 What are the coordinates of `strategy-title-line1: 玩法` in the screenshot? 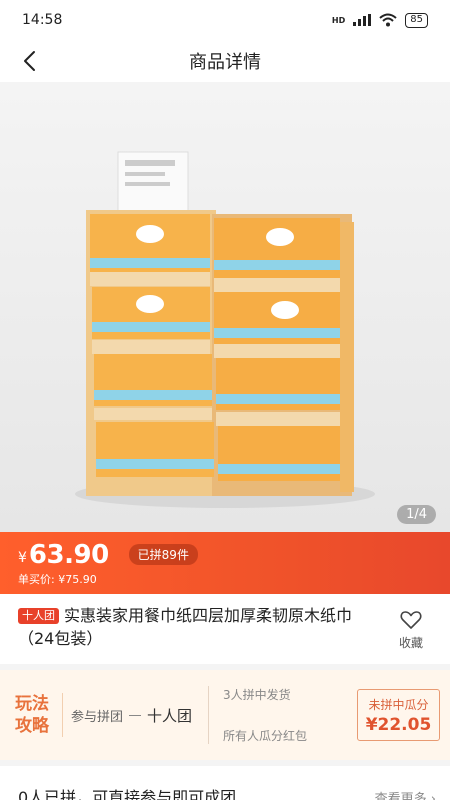 It's located at (32, 704).